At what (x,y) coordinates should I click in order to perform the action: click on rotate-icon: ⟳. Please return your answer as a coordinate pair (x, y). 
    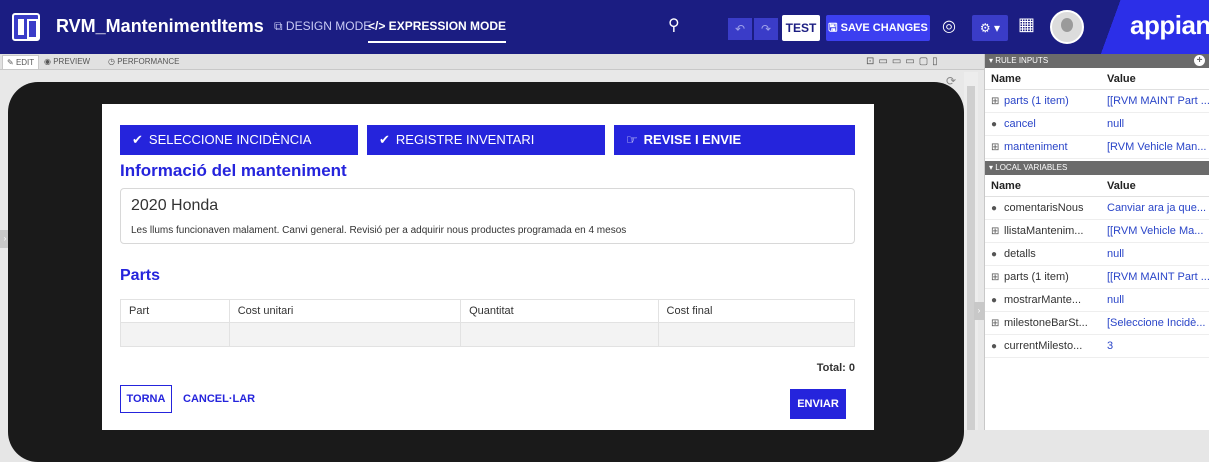
    Looking at the image, I should click on (951, 81).